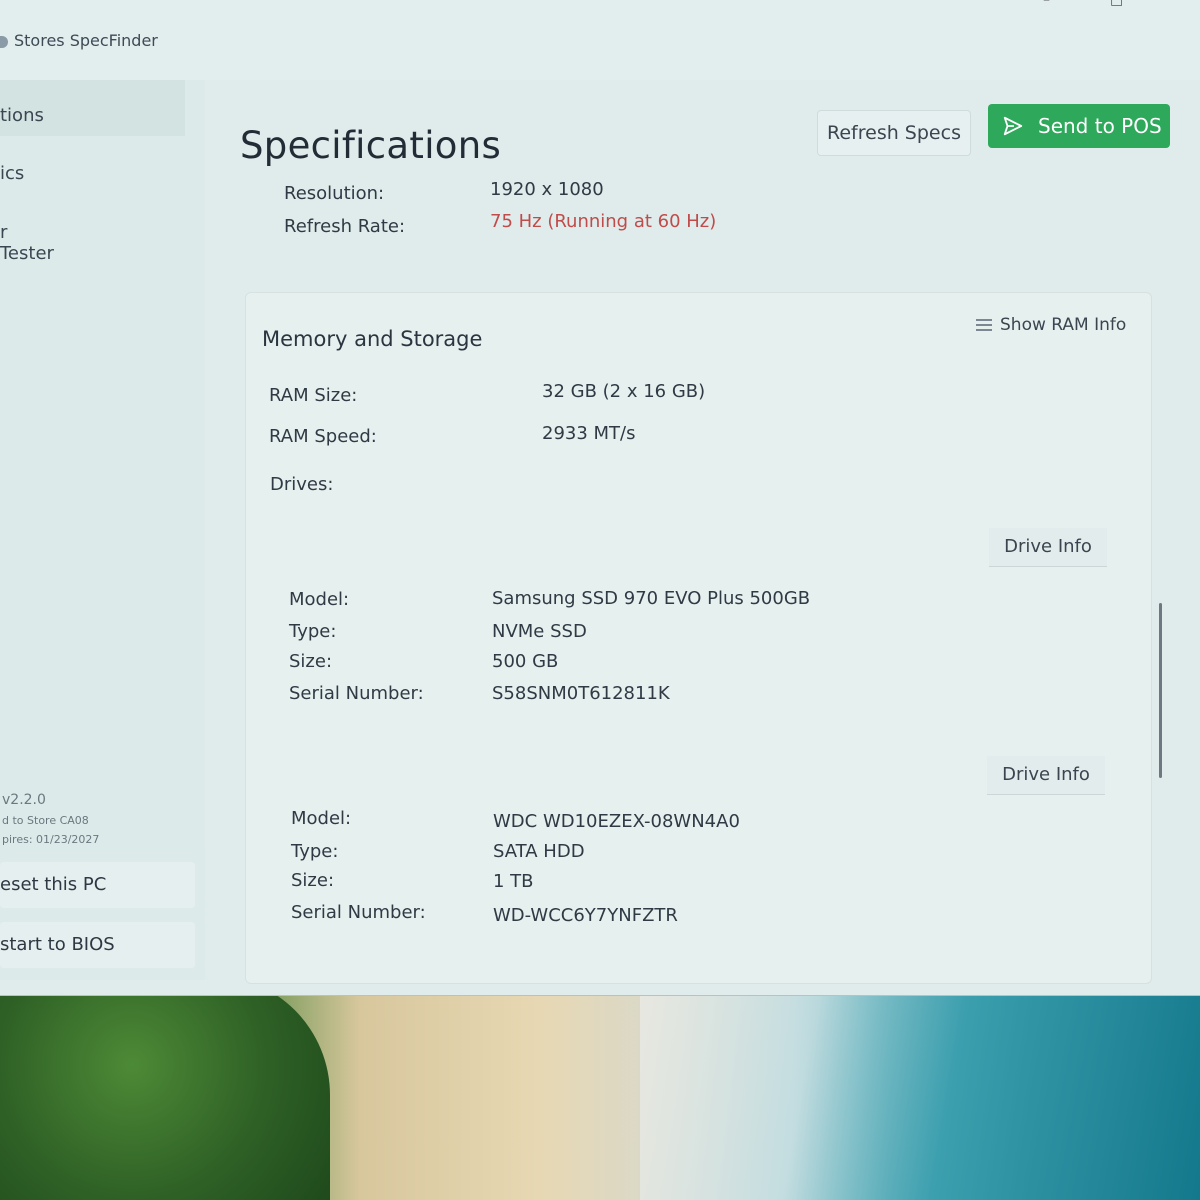  What do you see at coordinates (525, 661) in the screenshot?
I see `drive-size-value: 500 GB` at bounding box center [525, 661].